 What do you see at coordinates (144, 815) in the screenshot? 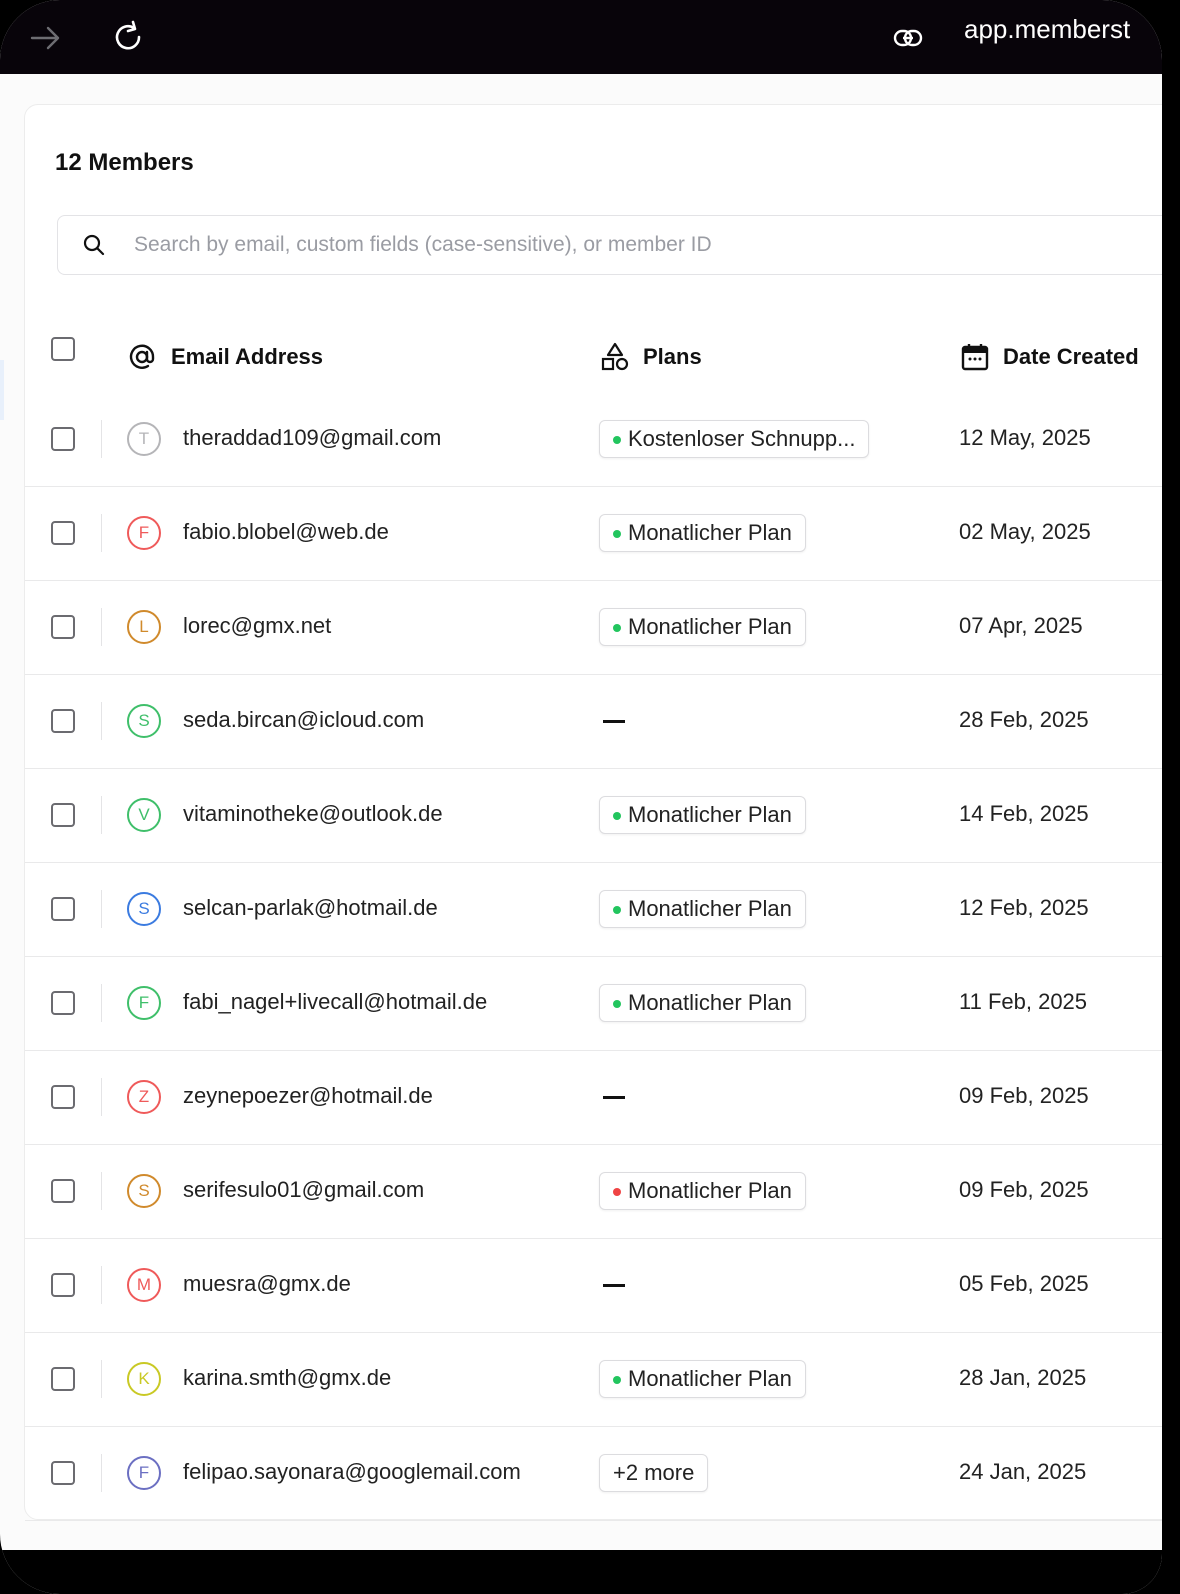
I see `avatar: V` at bounding box center [144, 815].